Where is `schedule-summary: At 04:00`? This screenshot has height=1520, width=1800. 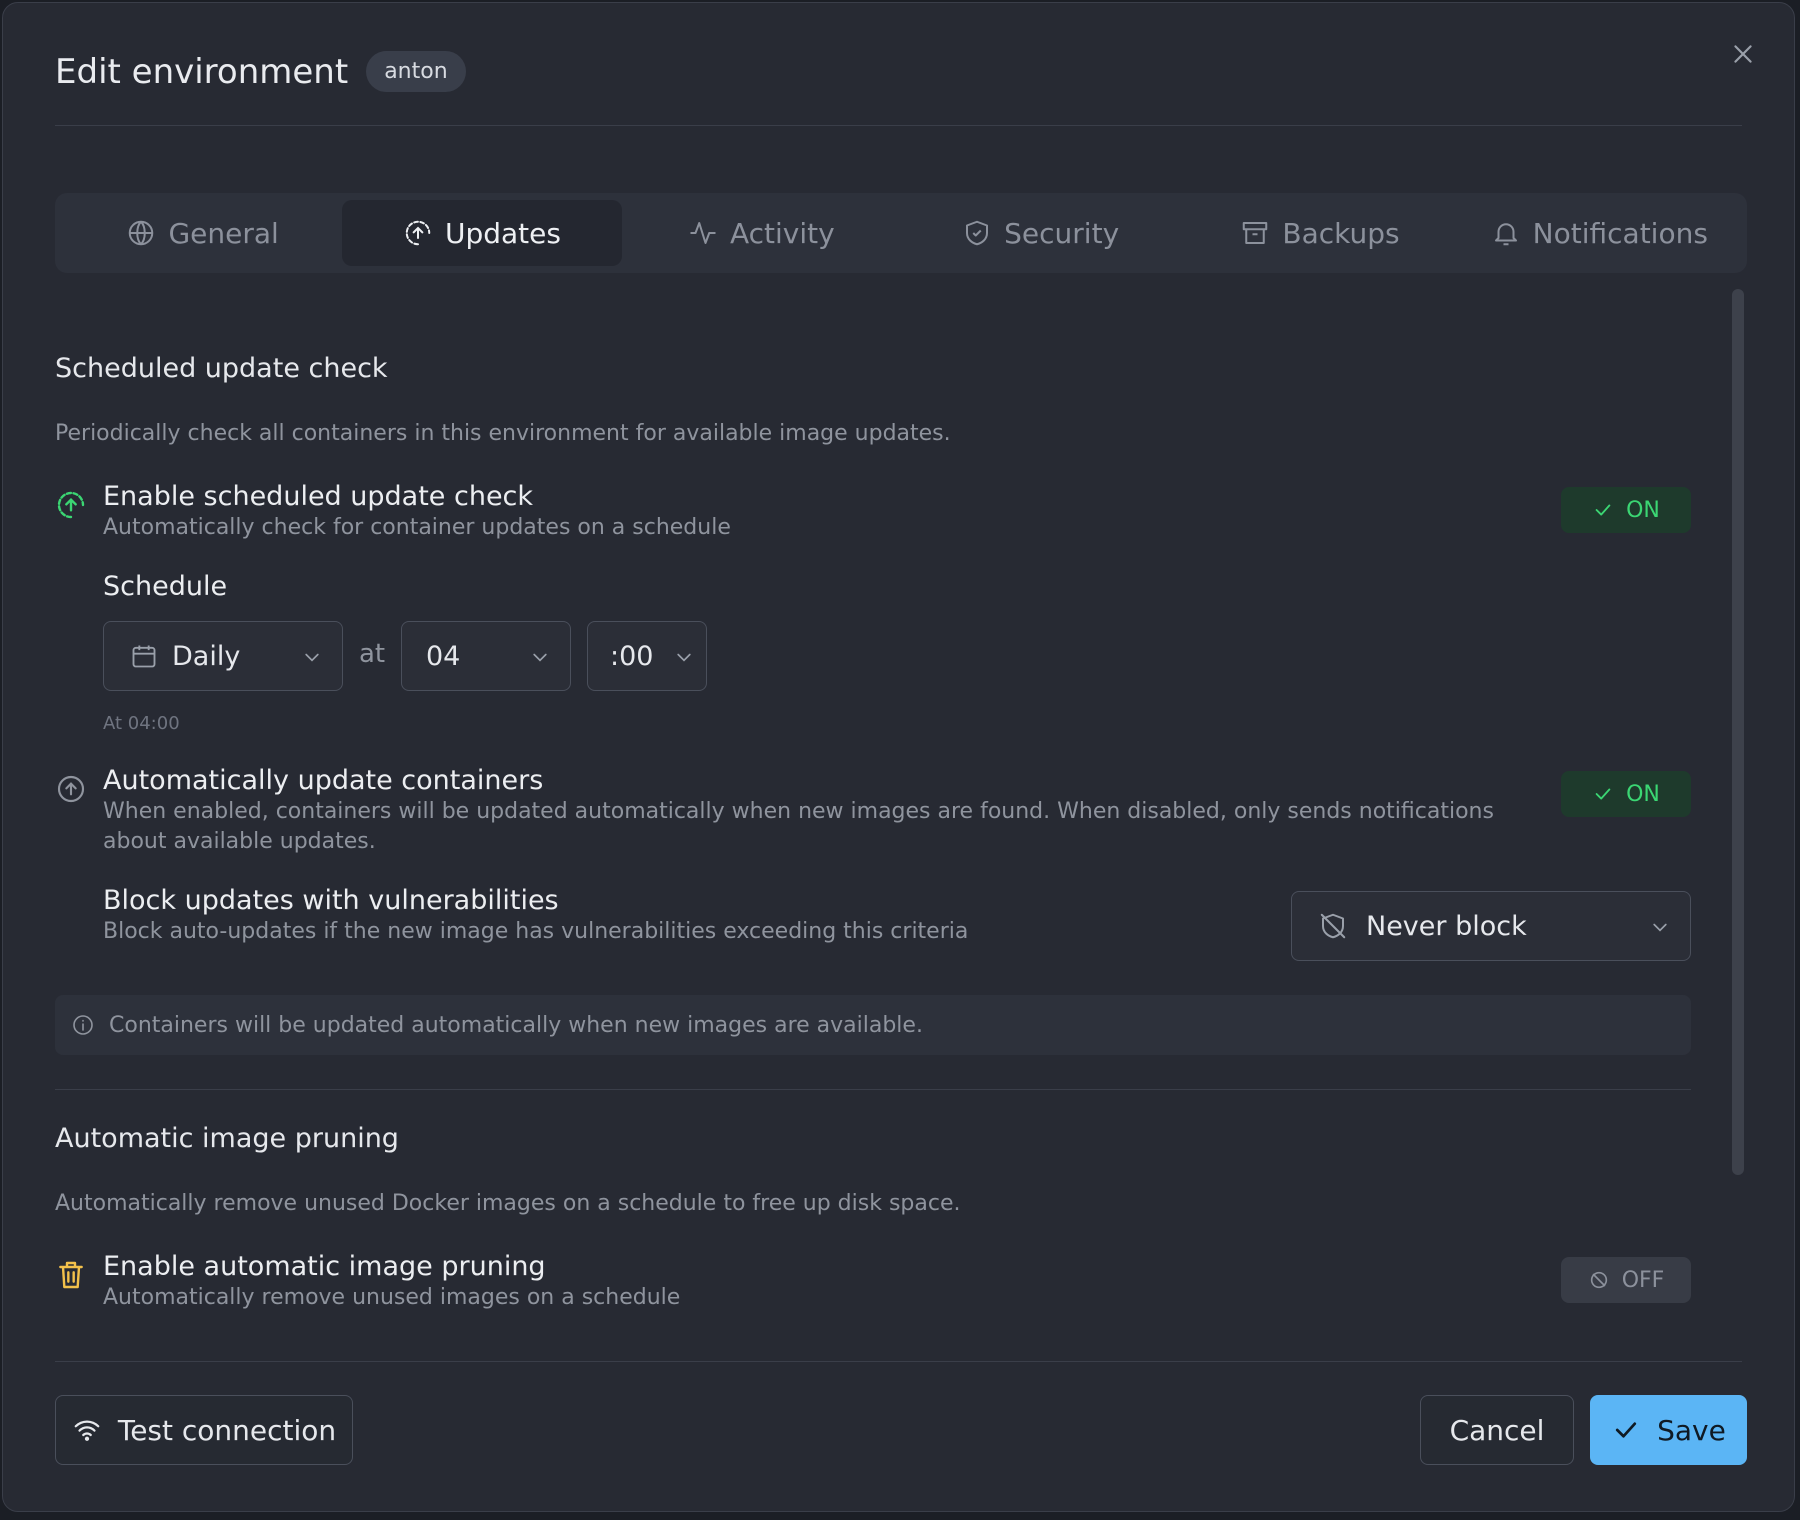 schedule-summary: At 04:00 is located at coordinates (141, 723).